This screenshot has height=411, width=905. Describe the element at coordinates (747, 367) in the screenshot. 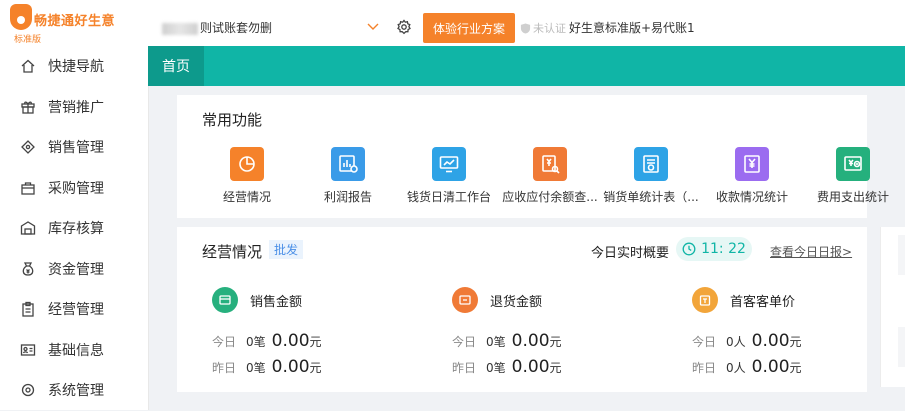

I see `metric-row-yesterday: 昨日 0人 0.00元` at that location.